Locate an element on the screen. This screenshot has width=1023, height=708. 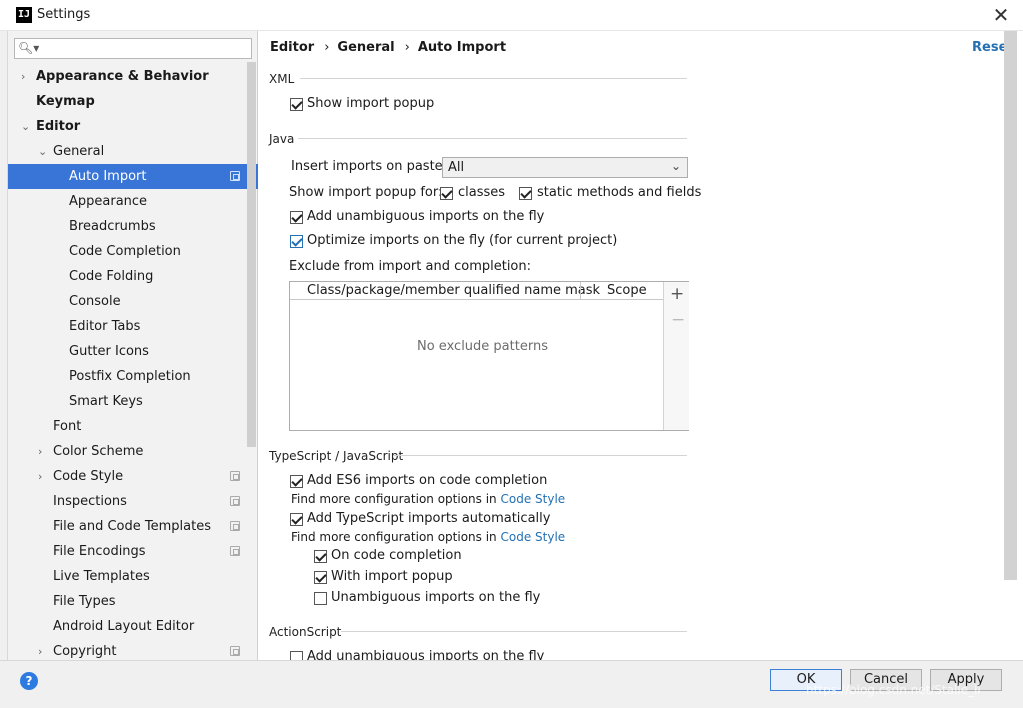
add-unambiguous-label: Add unambiguous imports on the fly is located at coordinates (426, 216).